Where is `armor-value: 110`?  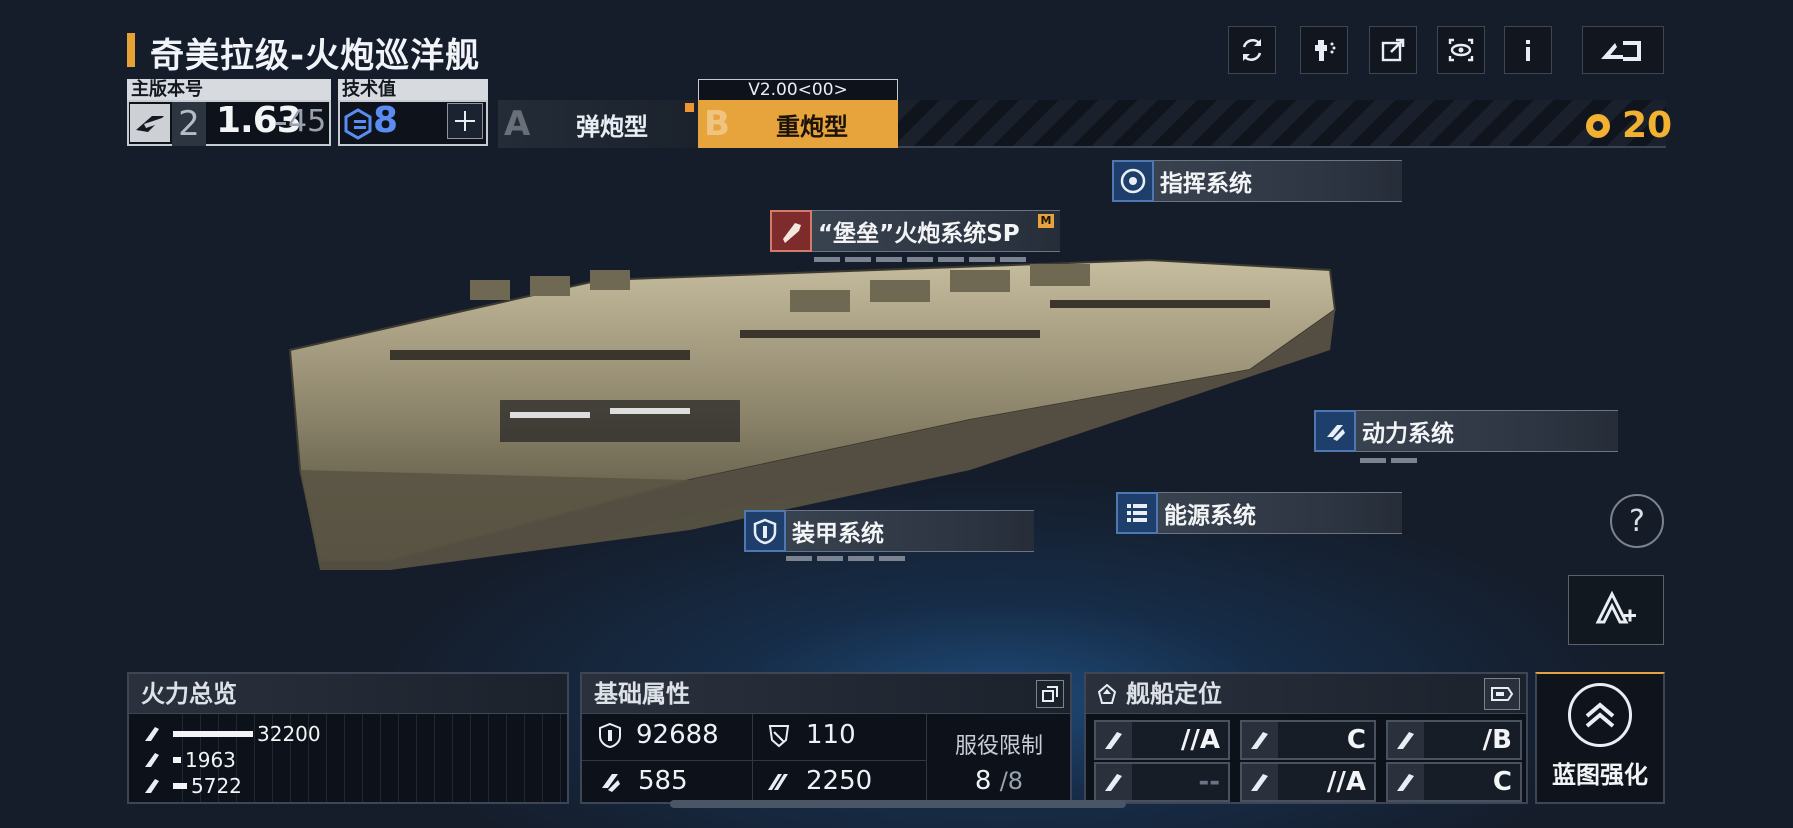
armor-value: 110 is located at coordinates (831, 735).